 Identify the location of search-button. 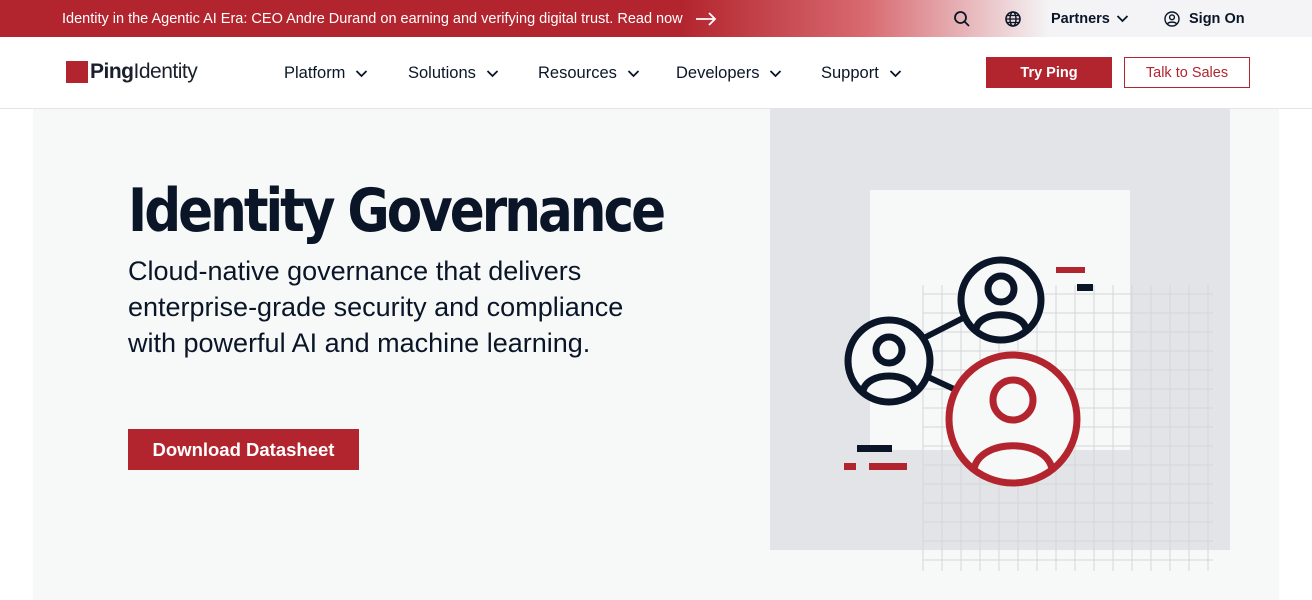
(962, 18).